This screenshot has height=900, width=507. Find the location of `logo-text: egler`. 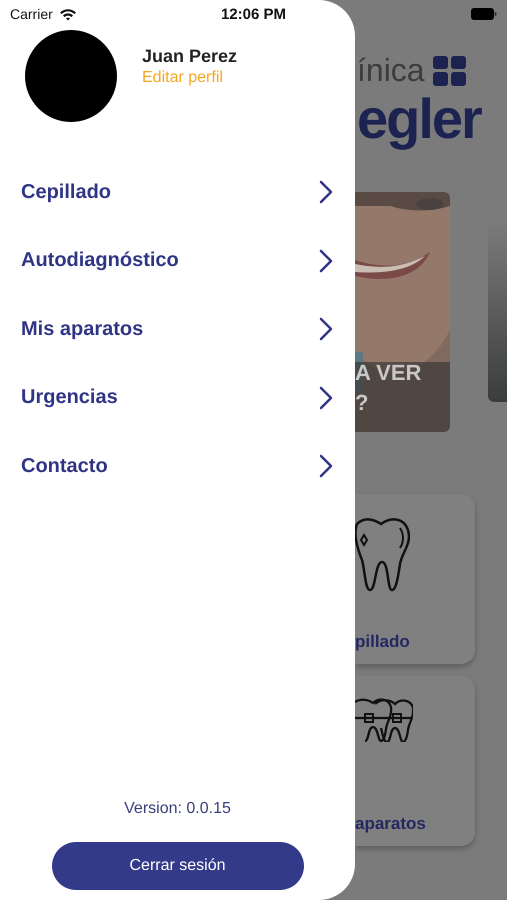

logo-text: egler is located at coordinates (418, 119).